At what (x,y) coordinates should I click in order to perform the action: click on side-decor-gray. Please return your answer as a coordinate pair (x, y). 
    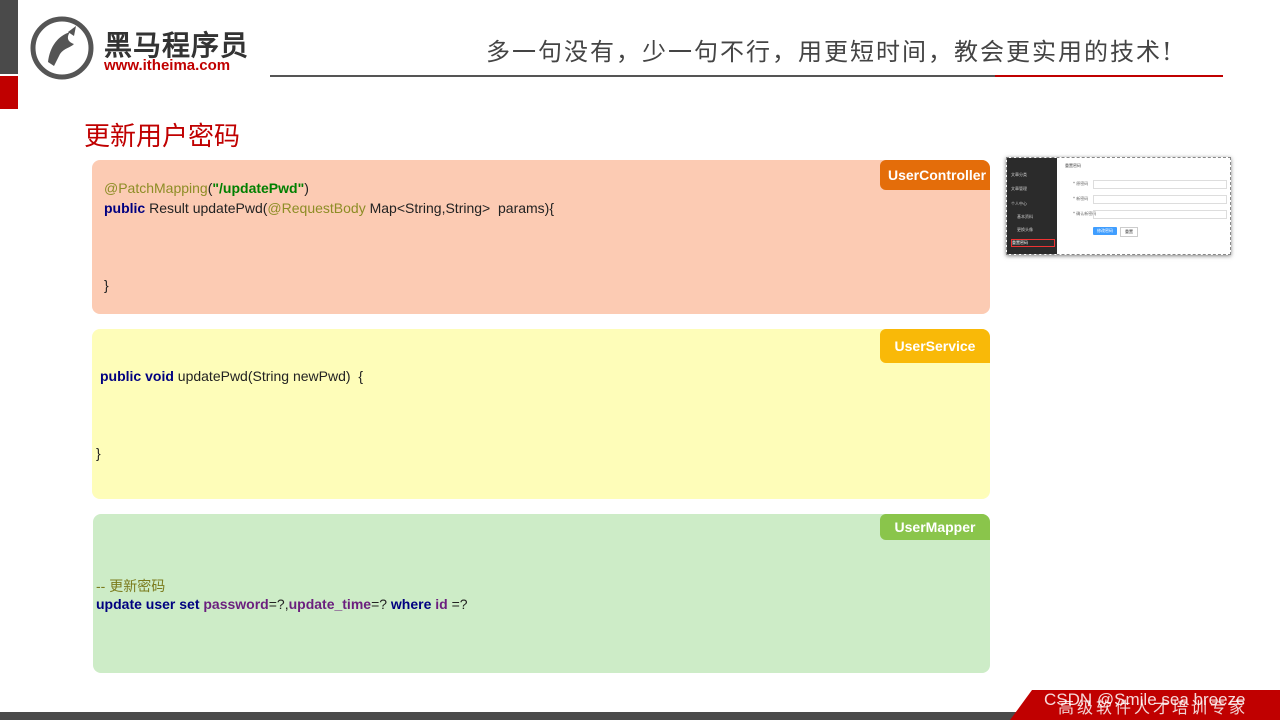
    Looking at the image, I should click on (9, 37).